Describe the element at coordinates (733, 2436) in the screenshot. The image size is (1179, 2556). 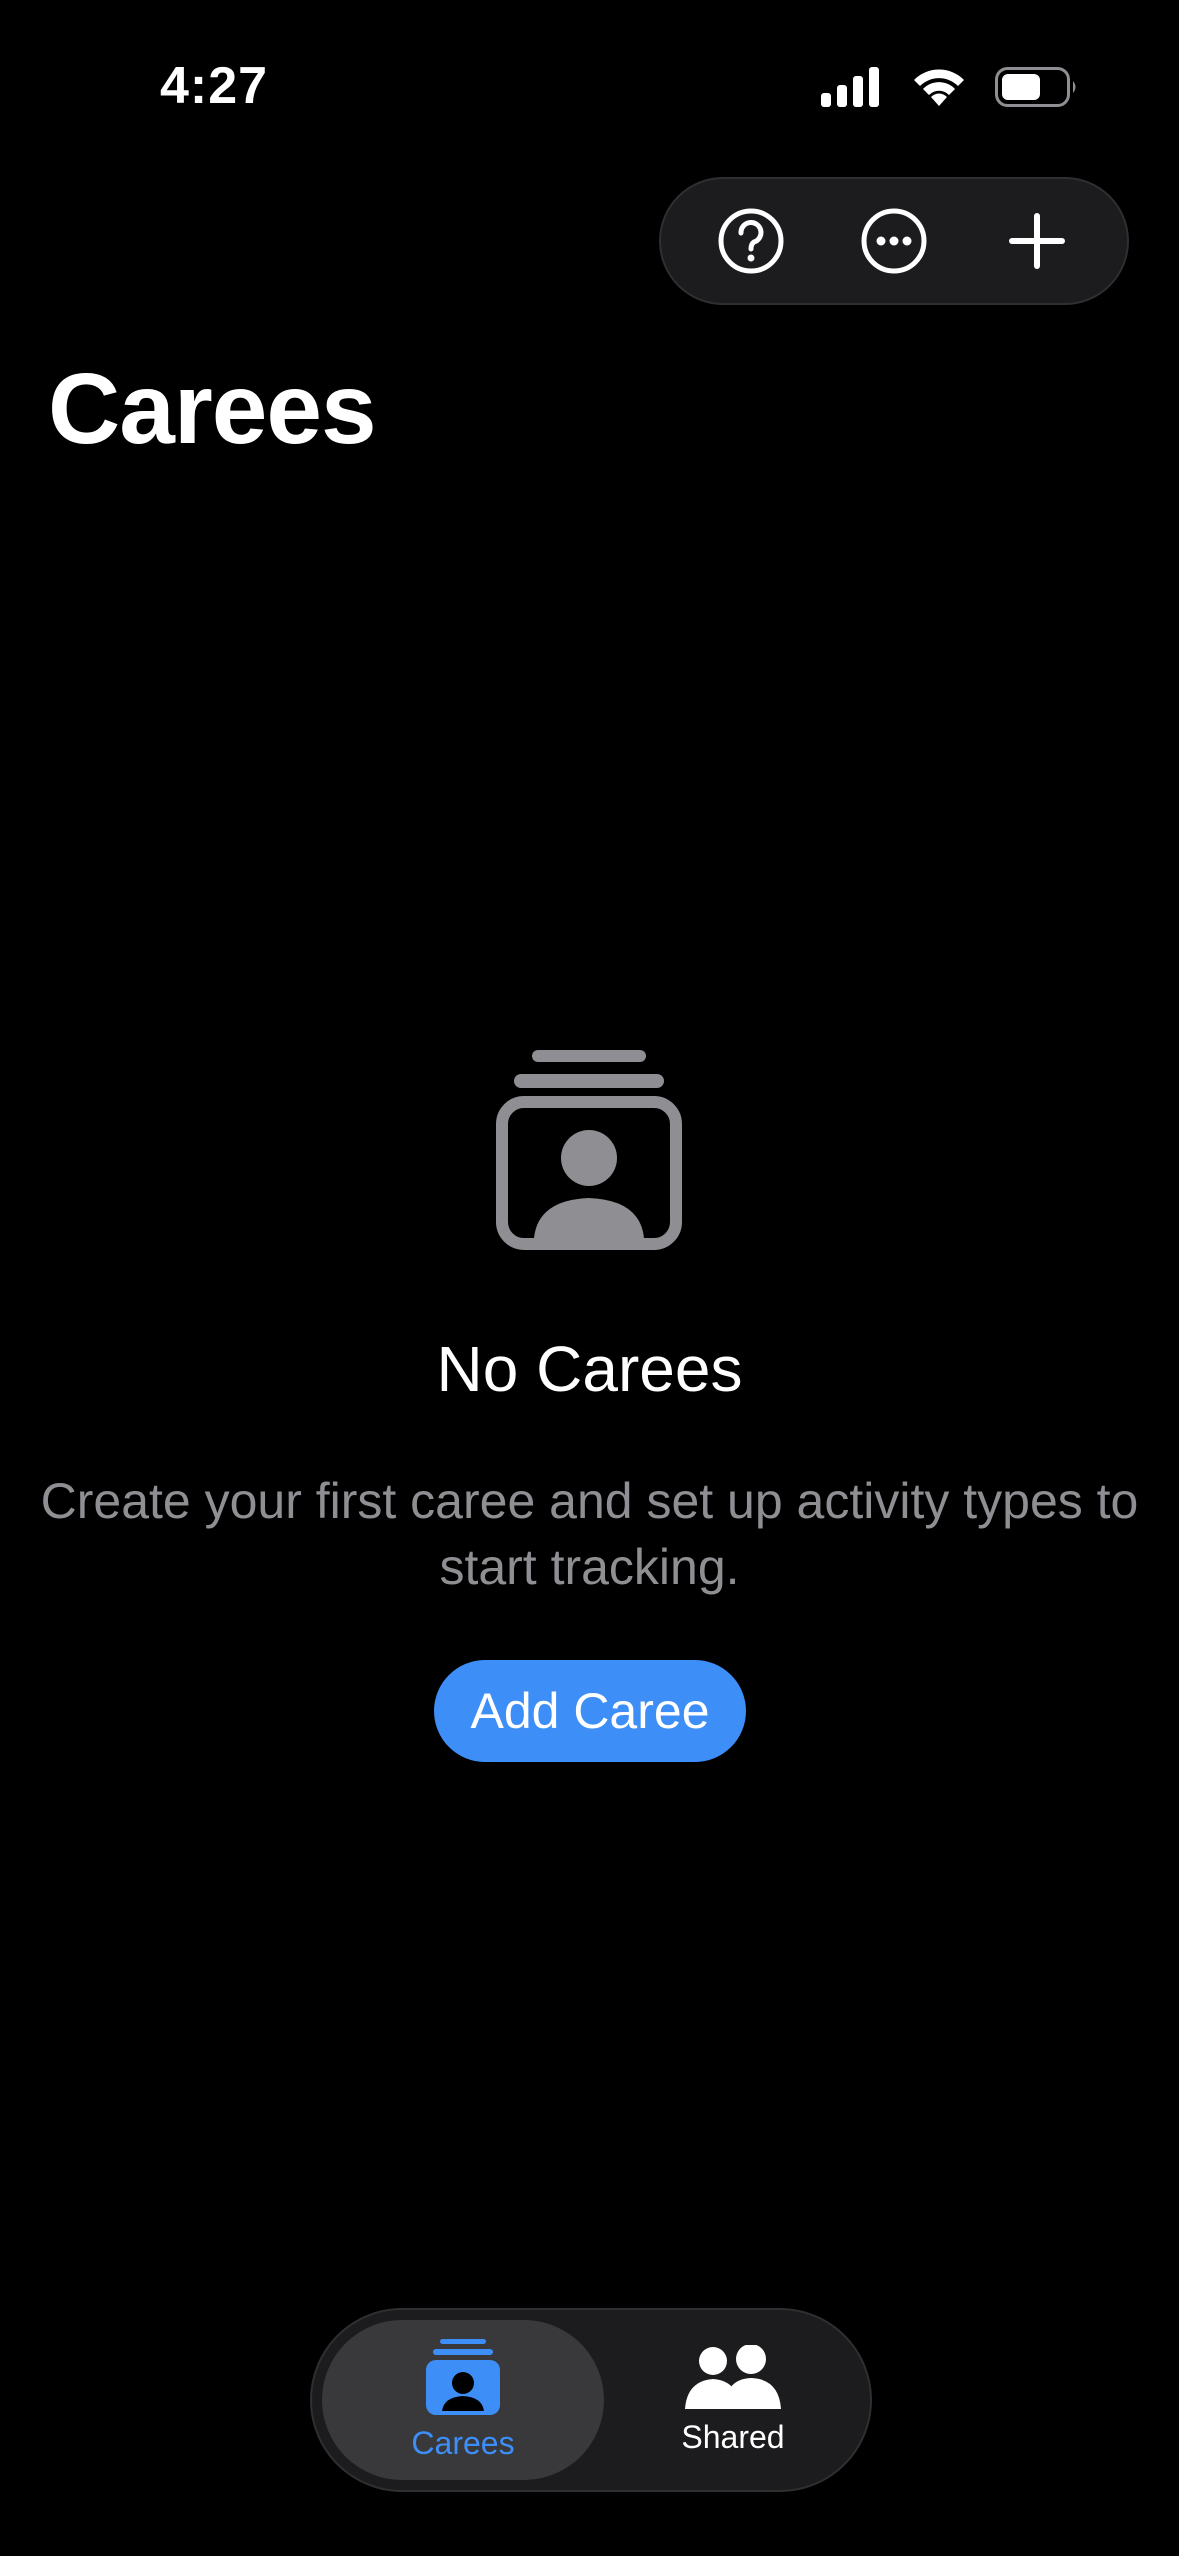
I see `tab-label: Shared` at that location.